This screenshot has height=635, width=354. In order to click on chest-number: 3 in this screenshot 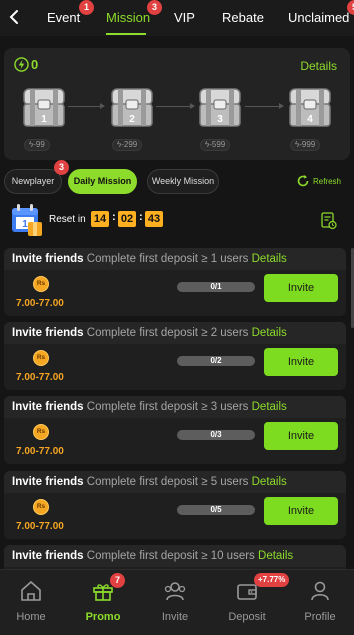, I will do `click(220, 119)`.